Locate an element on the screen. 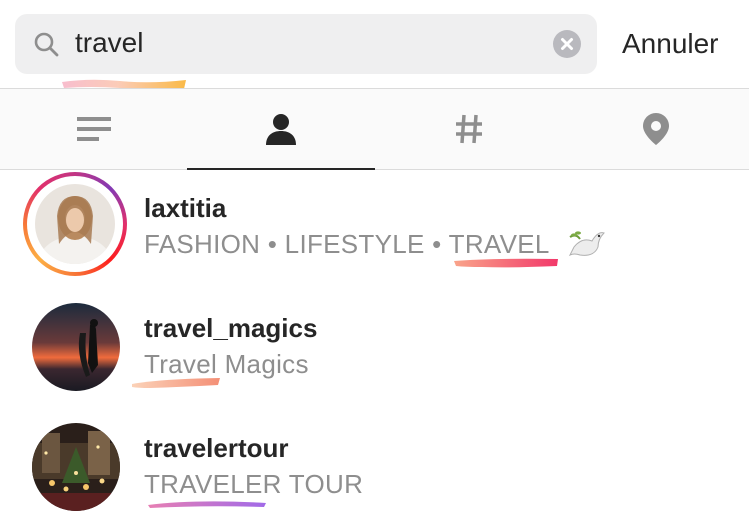 Image resolution: width=749 pixels, height=529 pixels. list-icon is located at coordinates (93, 129).